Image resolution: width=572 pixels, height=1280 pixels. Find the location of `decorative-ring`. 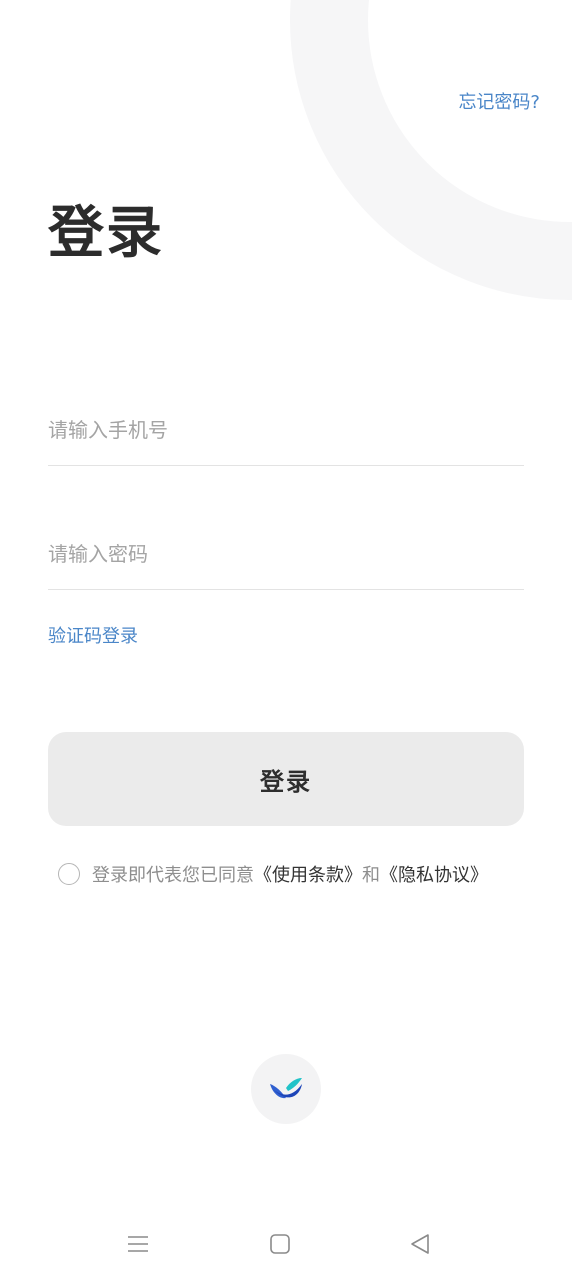

decorative-ring is located at coordinates (431, 150).